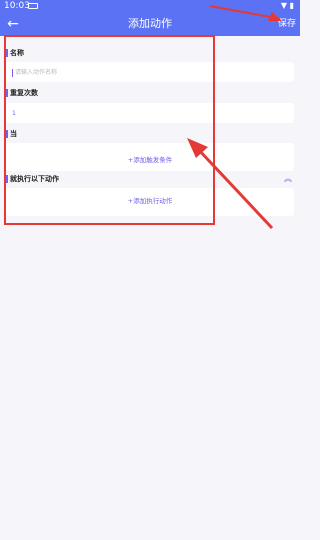 The image size is (320, 540). I want to click on app-bar: ← 添加动作 保存, so click(150, 24).